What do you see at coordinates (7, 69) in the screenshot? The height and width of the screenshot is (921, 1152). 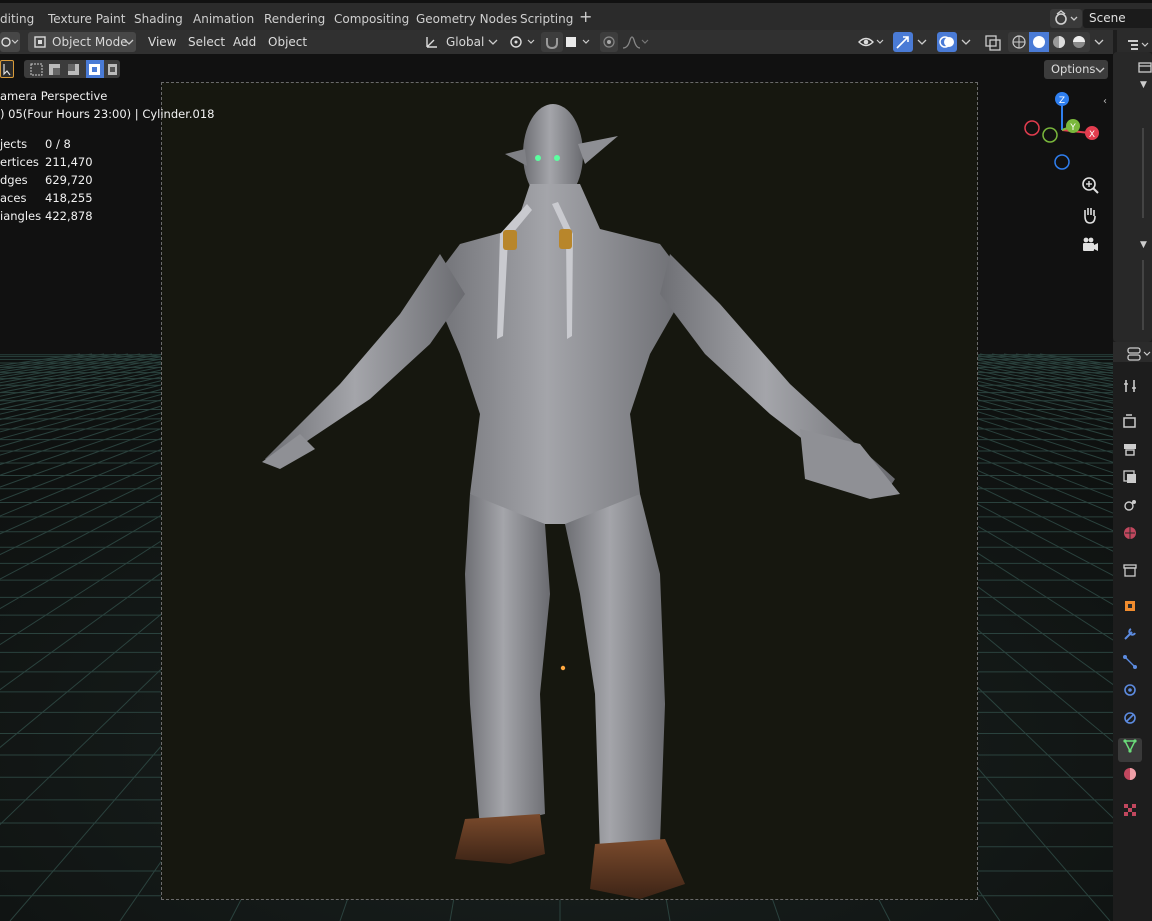 I see `select-tool-icon` at bounding box center [7, 69].